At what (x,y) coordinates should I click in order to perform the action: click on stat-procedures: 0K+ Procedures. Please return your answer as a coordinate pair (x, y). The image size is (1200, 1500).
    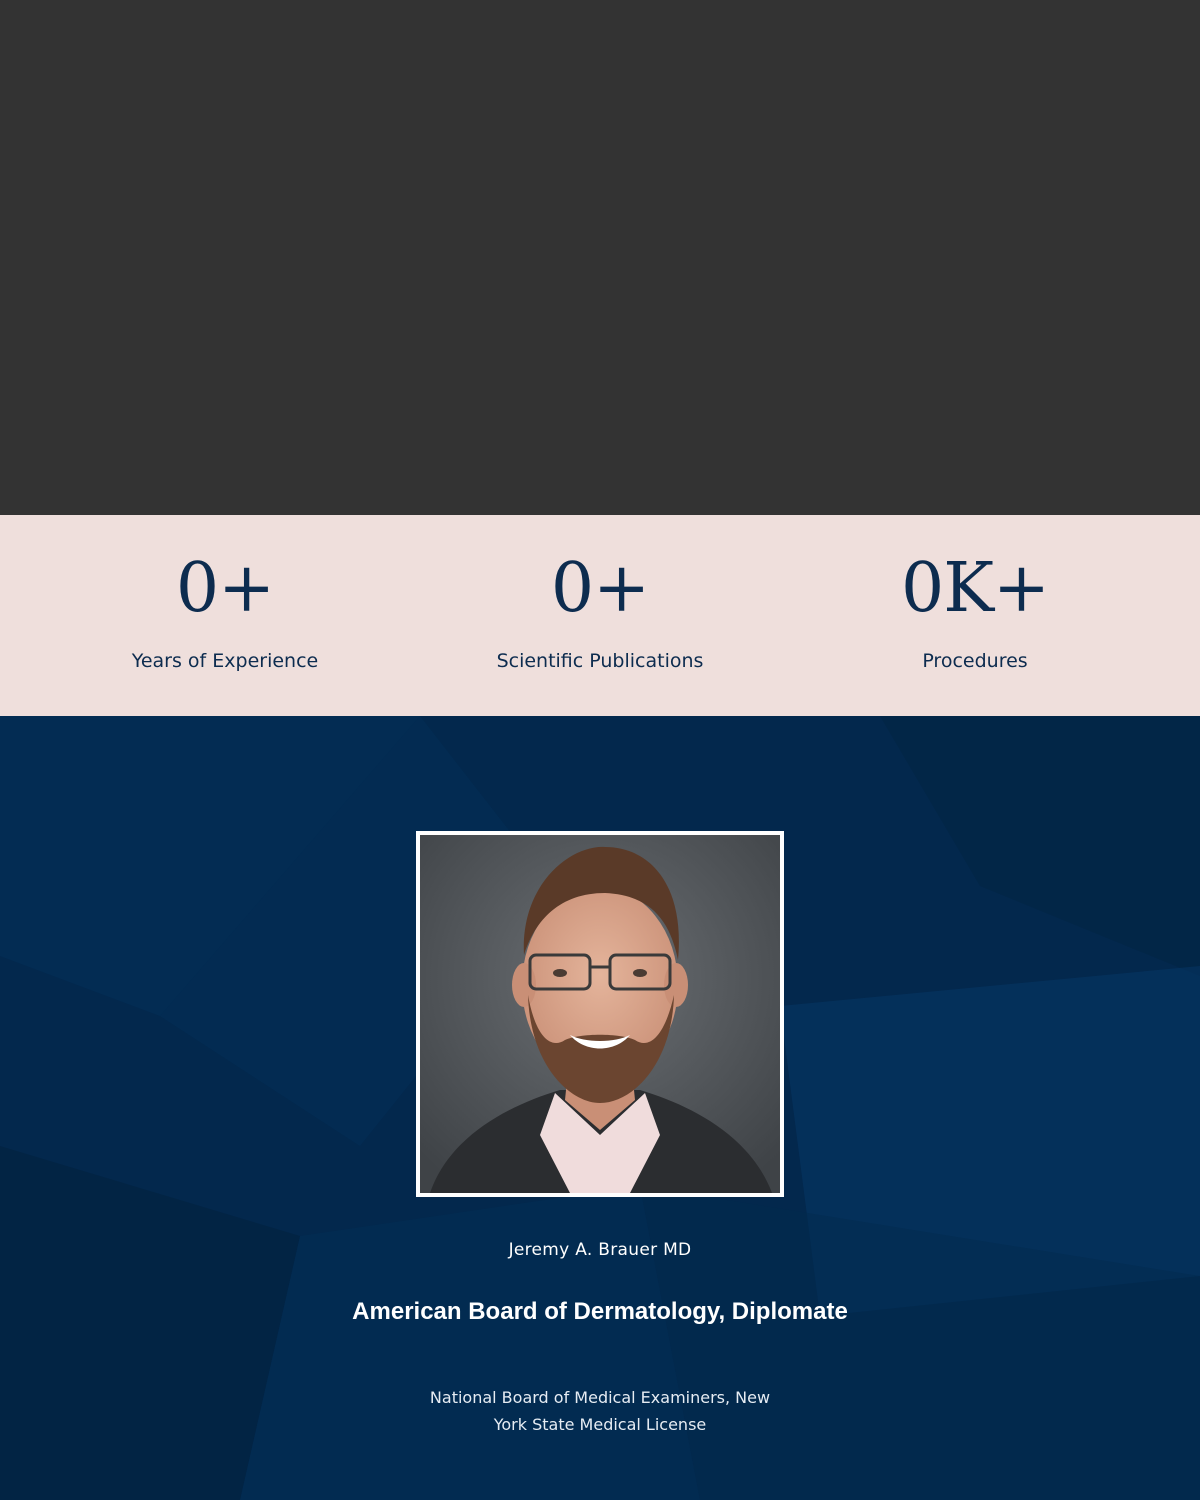
    Looking at the image, I should click on (975, 611).